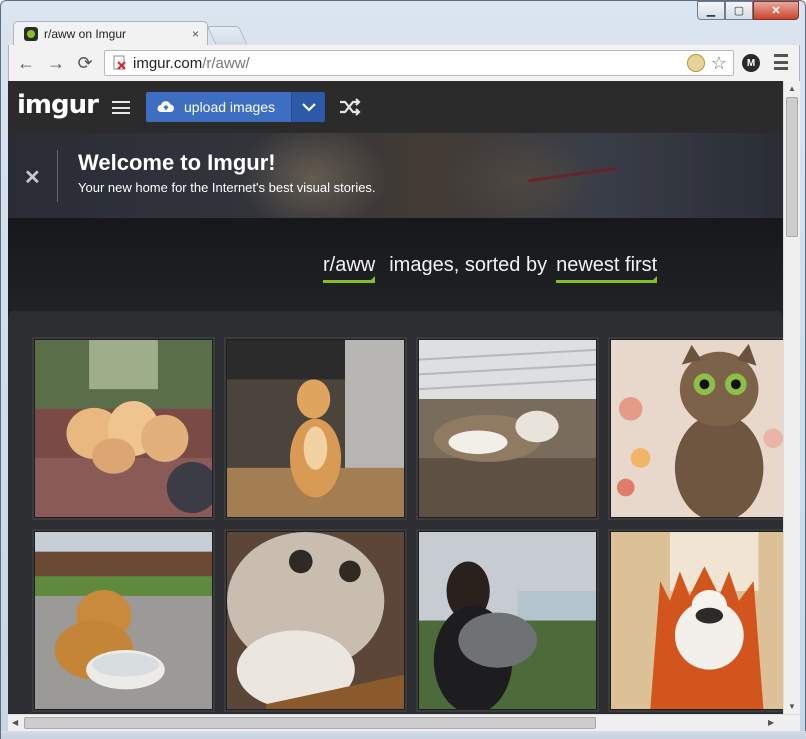 The height and width of the screenshot is (739, 806). Describe the element at coordinates (226, 63) in the screenshot. I see `url-path: /r/aww/` at that location.